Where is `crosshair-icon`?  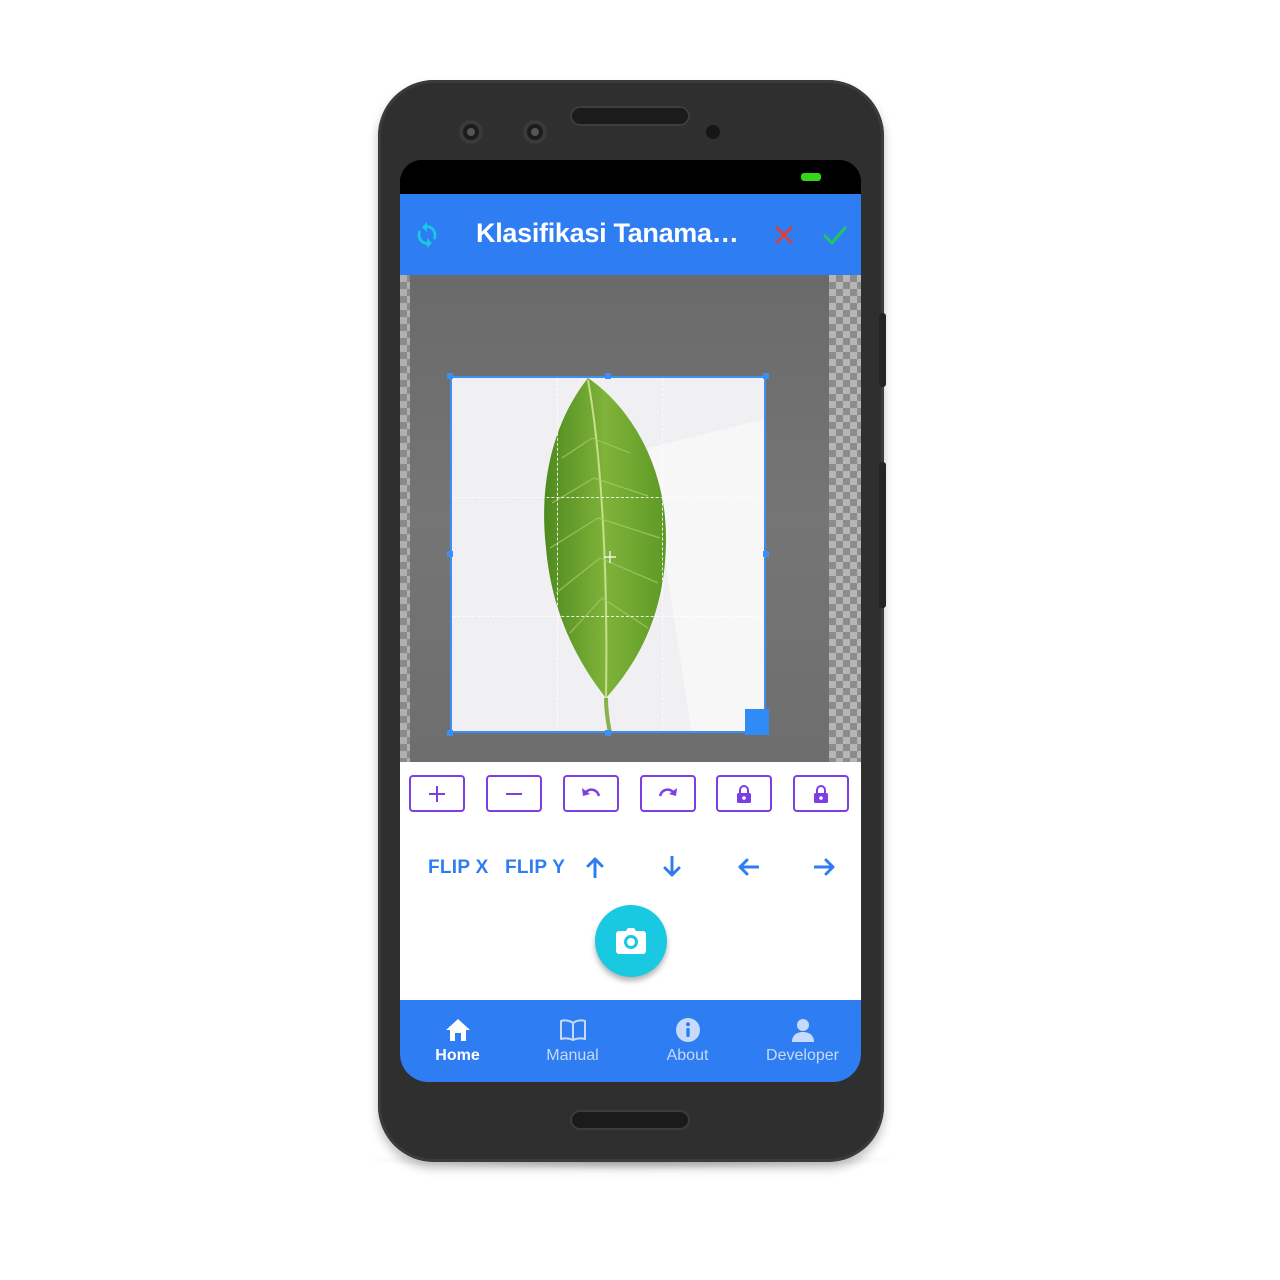
crosshair-icon is located at coordinates (610, 557).